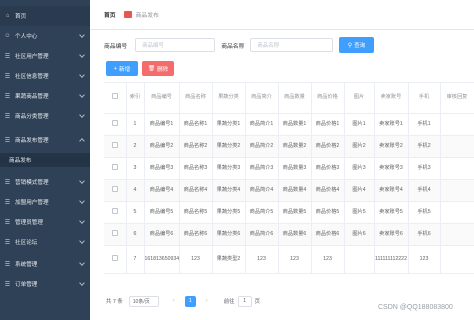 This screenshot has width=474, height=320. I want to click on table-cell: 商品编号4, so click(162, 190).